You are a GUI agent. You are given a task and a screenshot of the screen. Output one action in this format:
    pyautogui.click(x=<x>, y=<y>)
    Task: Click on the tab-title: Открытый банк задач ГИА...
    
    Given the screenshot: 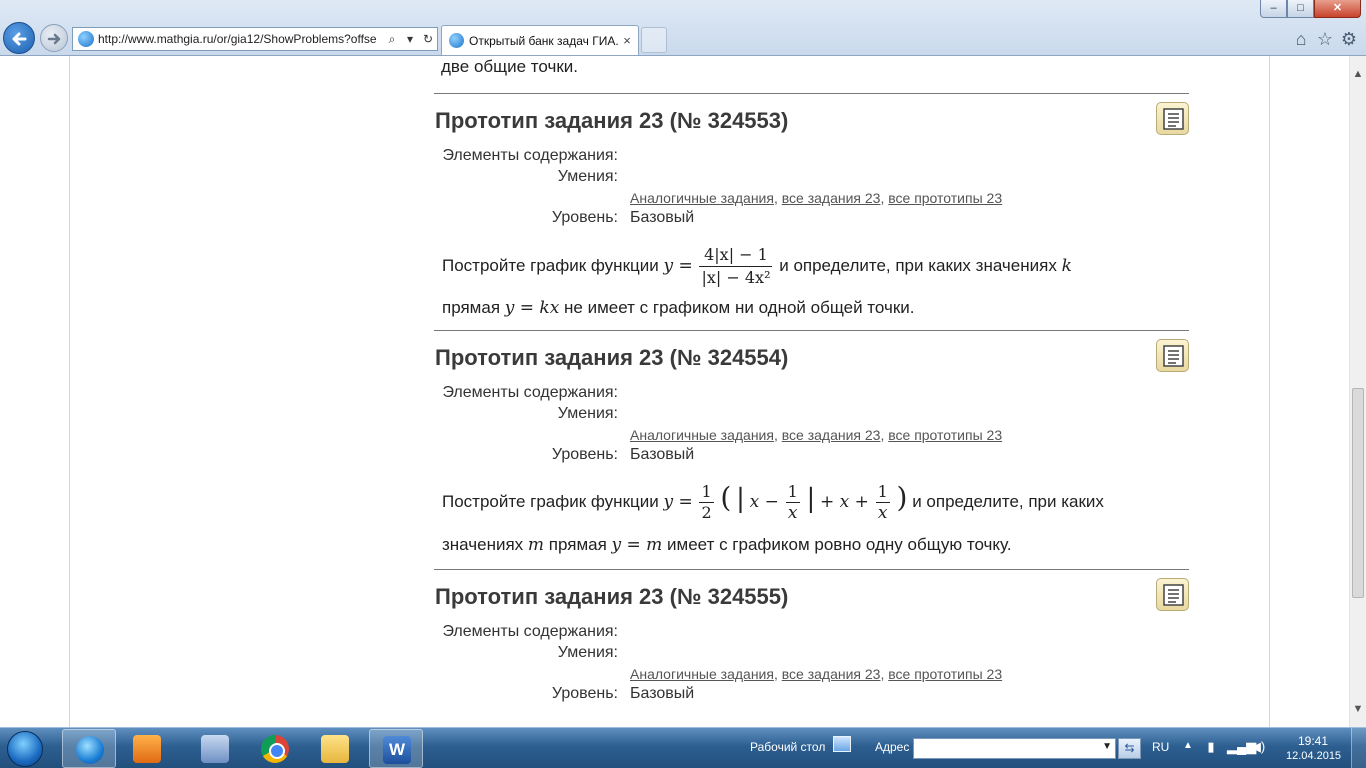 What is the action you would take?
    pyautogui.click(x=544, y=40)
    